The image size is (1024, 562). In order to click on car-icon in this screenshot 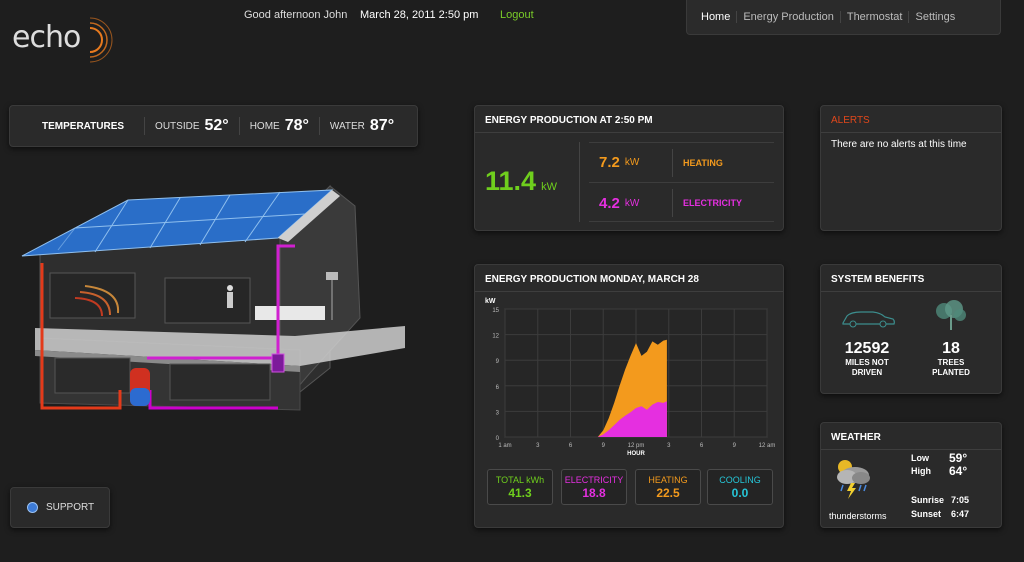, I will do `click(868, 319)`.